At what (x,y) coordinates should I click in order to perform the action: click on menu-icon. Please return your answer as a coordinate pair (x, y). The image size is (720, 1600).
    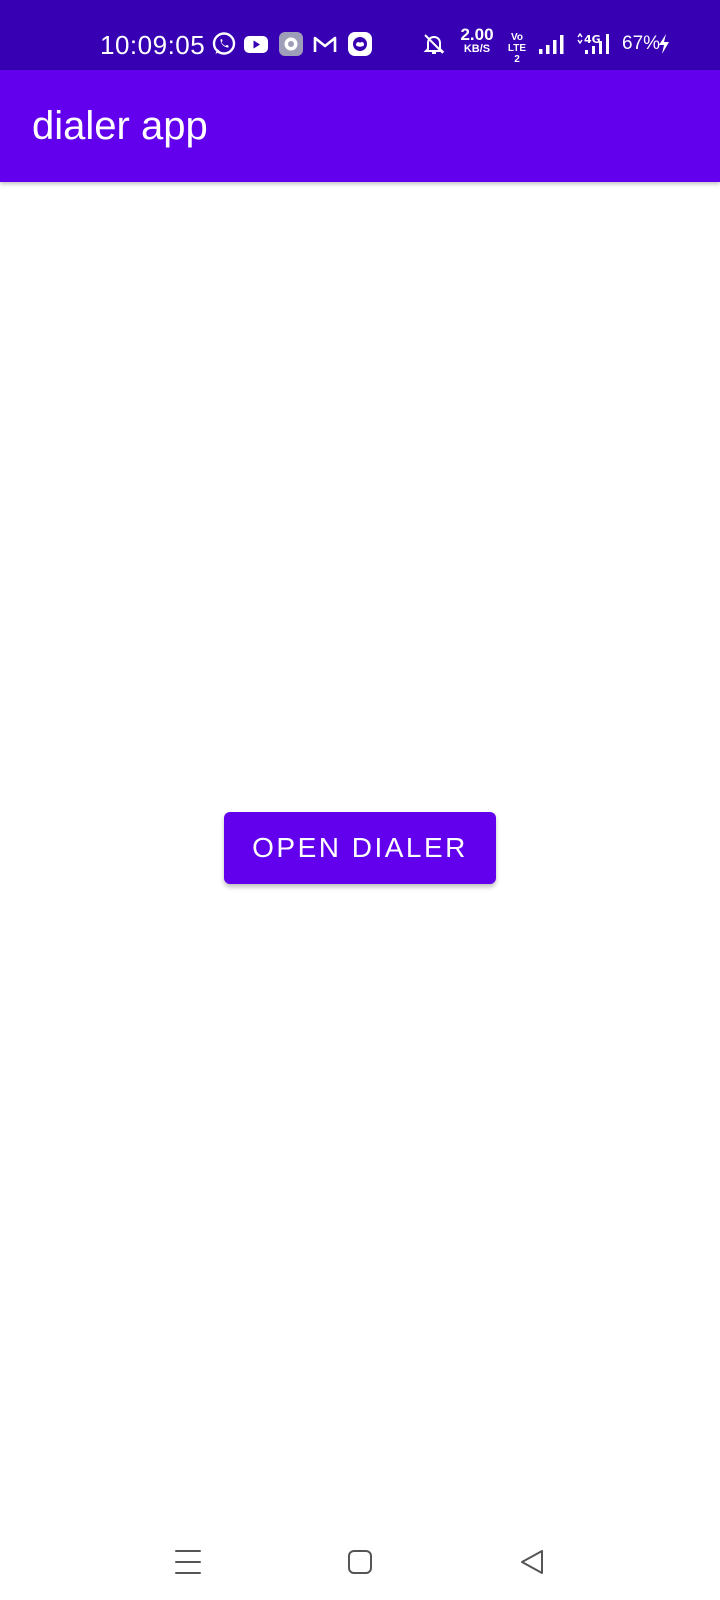
    Looking at the image, I should click on (188, 1562).